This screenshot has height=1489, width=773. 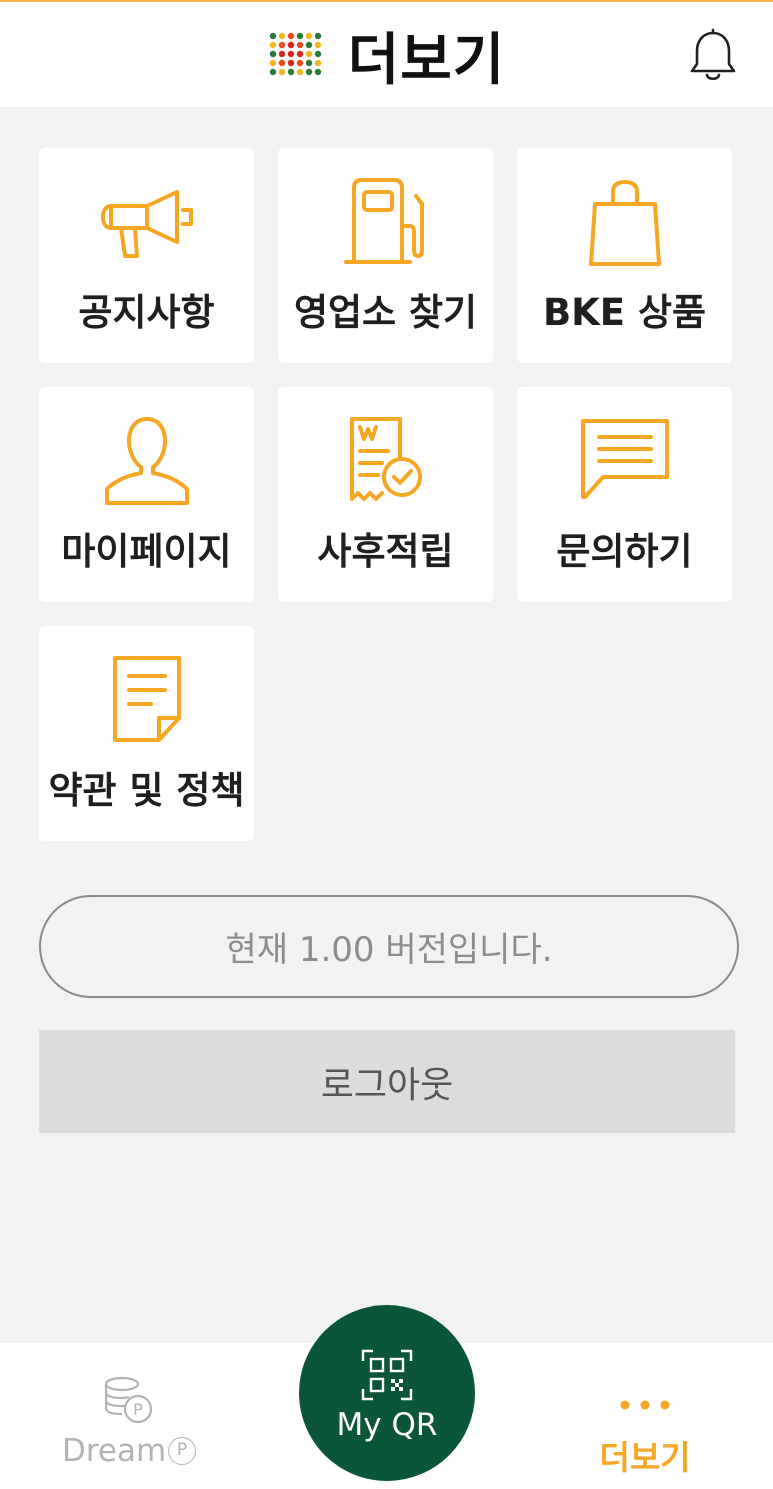 I want to click on megaphone-icon, so click(x=146, y=224).